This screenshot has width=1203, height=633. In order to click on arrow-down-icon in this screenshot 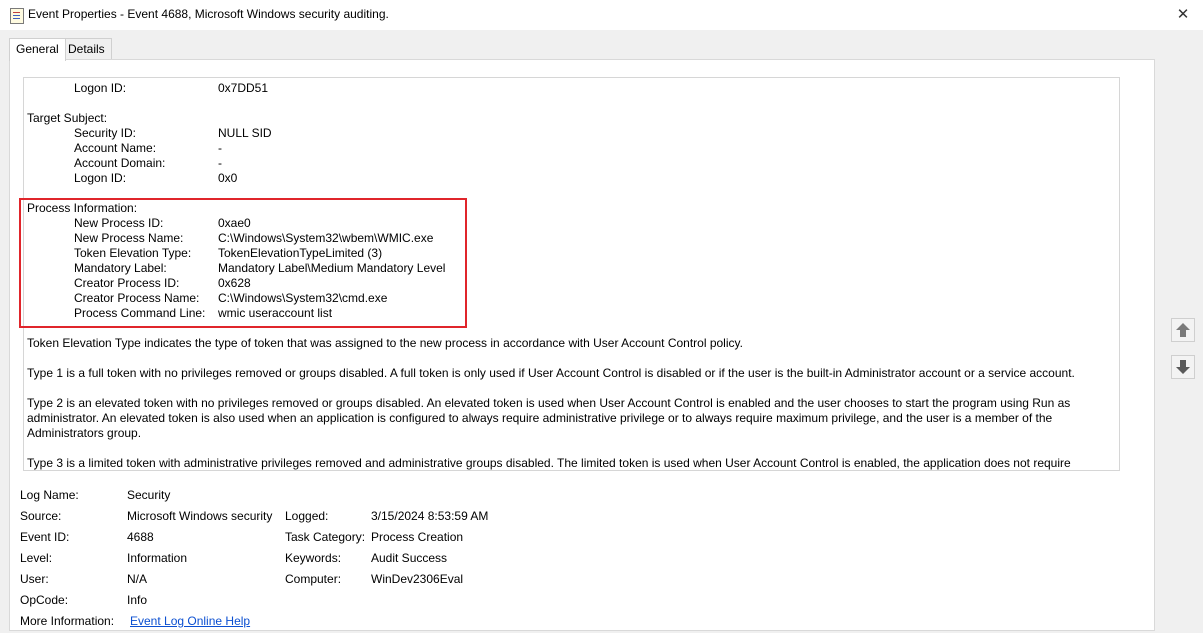, I will do `click(1183, 367)`.